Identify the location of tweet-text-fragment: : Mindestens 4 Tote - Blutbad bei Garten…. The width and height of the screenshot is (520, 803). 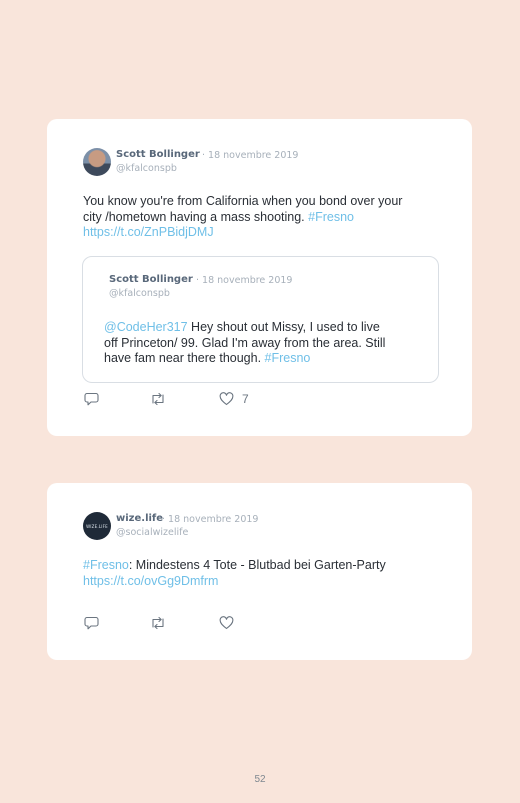
(257, 565).